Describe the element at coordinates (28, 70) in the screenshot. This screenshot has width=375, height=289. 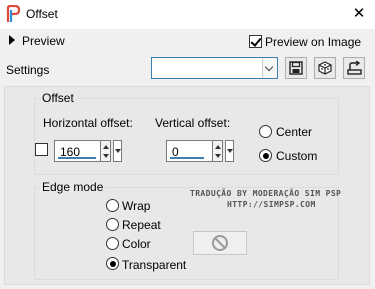
I see `settings-label: Settings` at that location.